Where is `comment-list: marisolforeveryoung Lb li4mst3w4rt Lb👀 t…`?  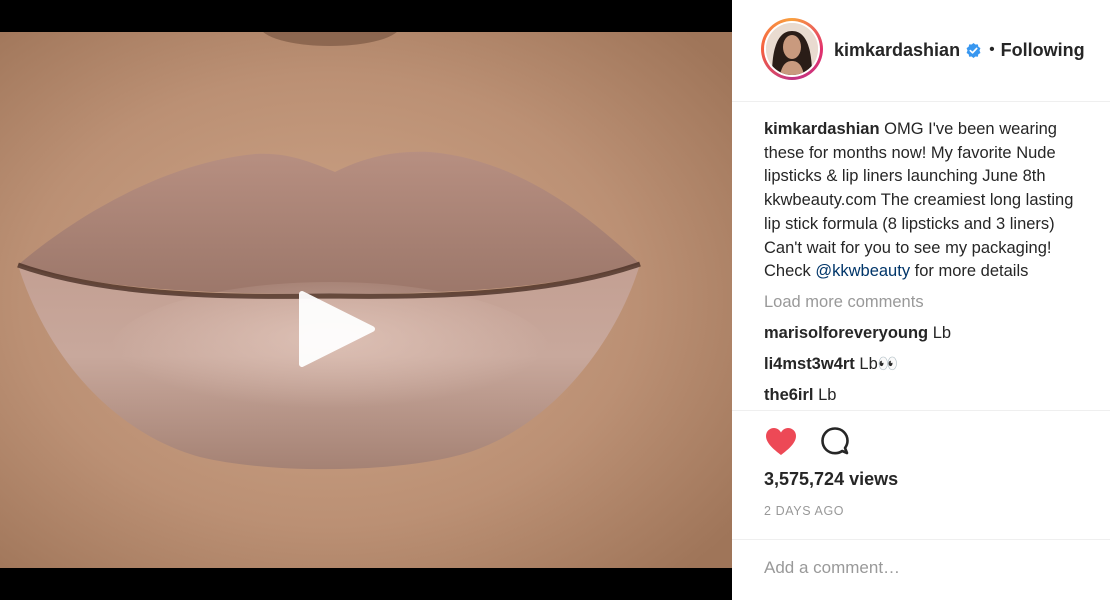
comment-list: marisolforeveryoung Lb li4mst3w4rt Lb👀 t… is located at coordinates (937, 364).